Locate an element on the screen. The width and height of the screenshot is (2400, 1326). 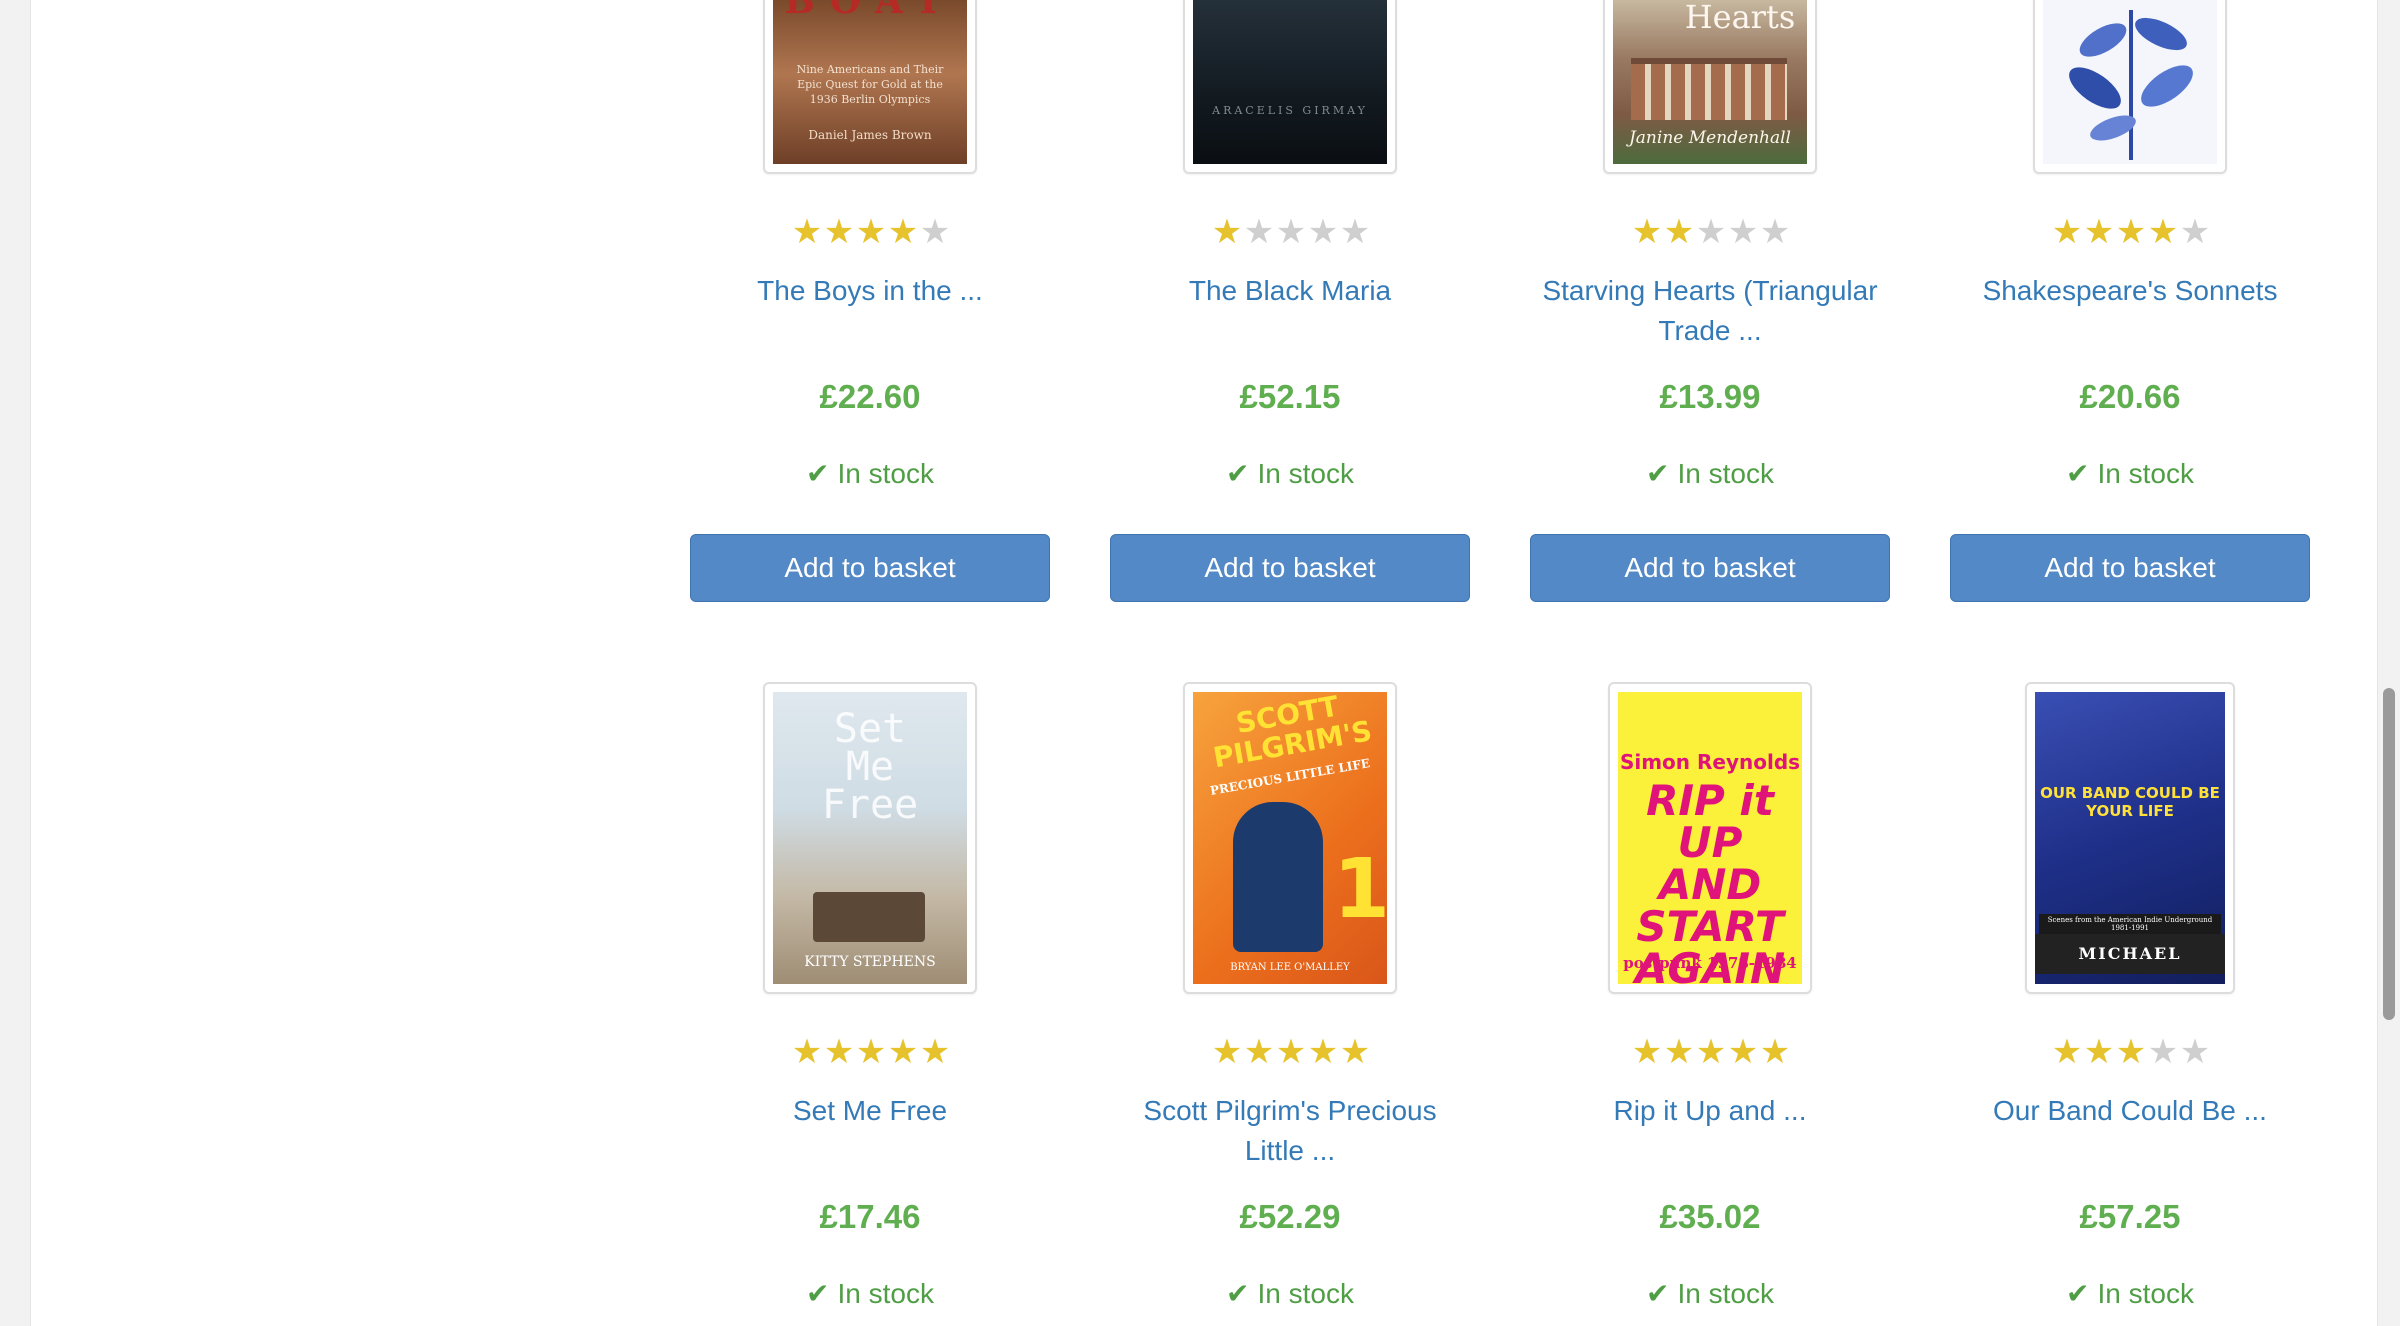
book-cover-image: Set Me Free KITTY STEPHENS is located at coordinates (870, 838).